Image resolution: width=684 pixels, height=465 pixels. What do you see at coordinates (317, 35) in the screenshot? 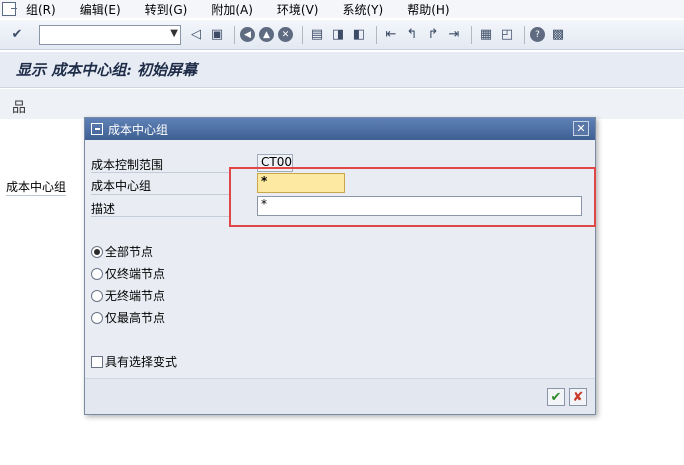
I see `print-icon: ▤` at bounding box center [317, 35].